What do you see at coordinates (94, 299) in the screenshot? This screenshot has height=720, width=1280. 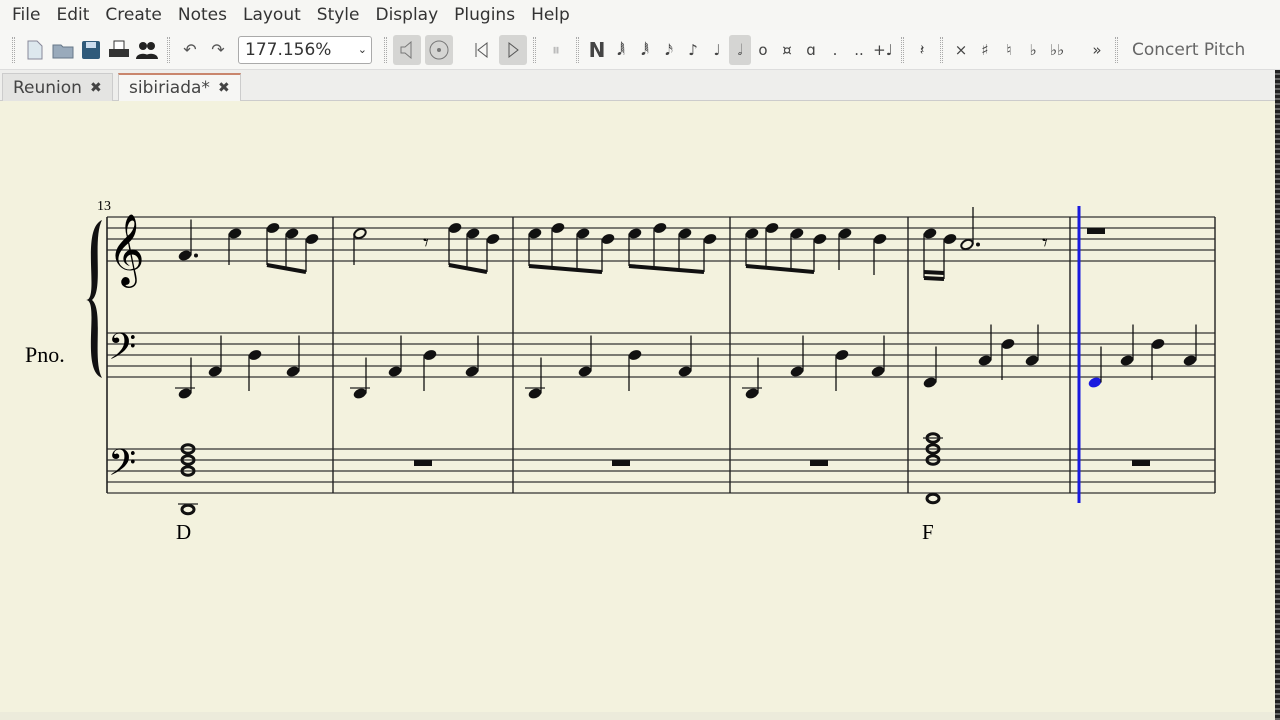 I see `brace` at bounding box center [94, 299].